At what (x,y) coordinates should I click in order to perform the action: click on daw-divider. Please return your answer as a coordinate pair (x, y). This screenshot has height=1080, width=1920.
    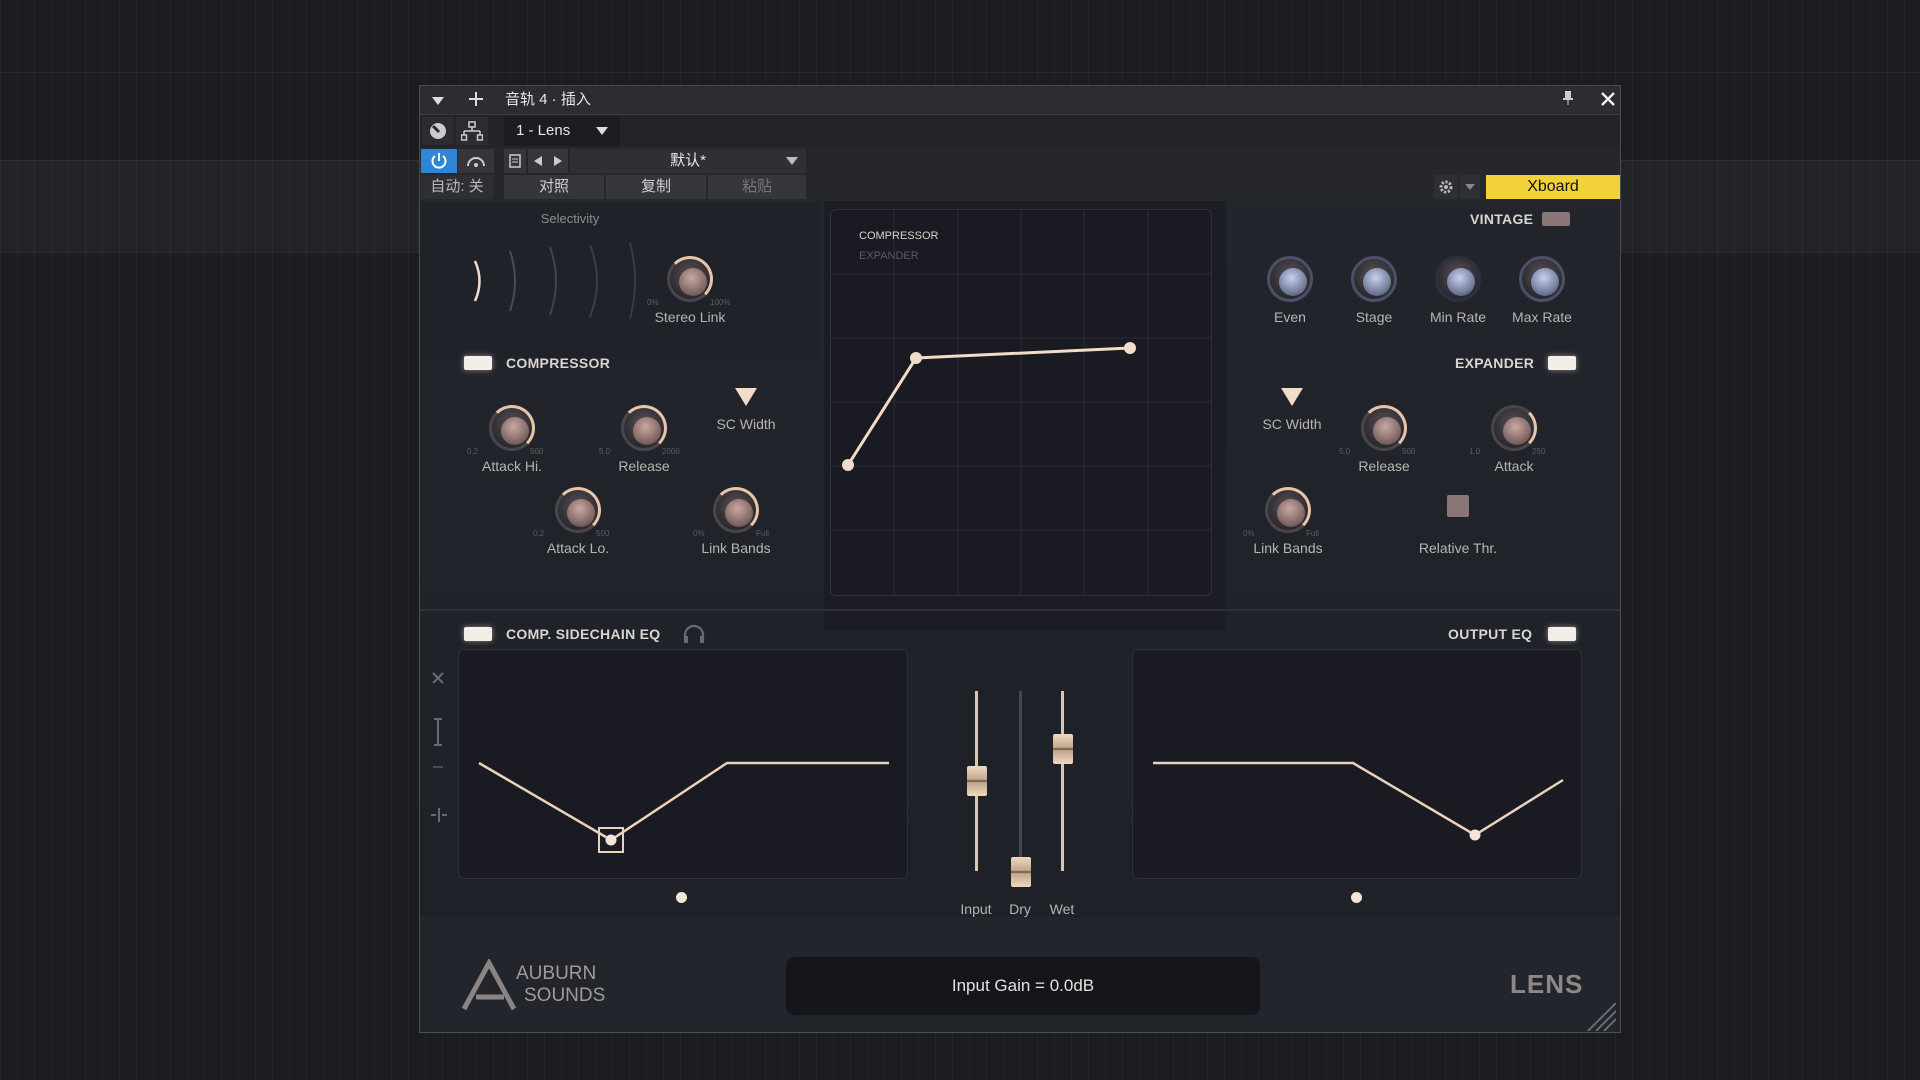
    Looking at the image, I should click on (960, 72).